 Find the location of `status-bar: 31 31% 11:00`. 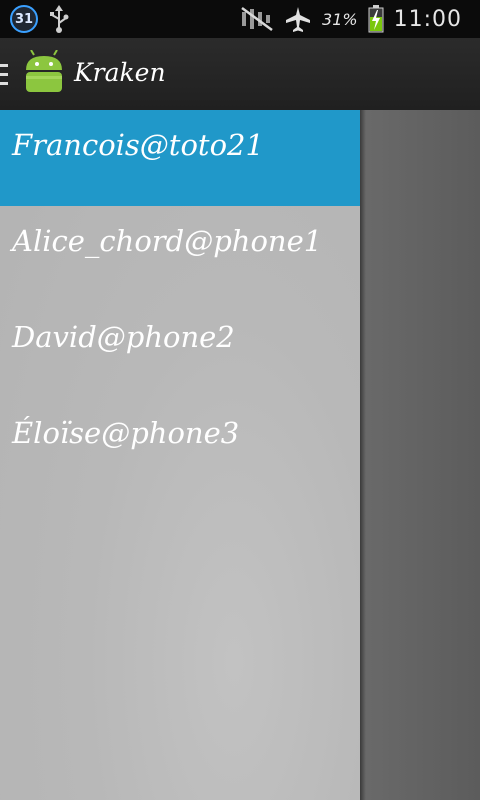

status-bar: 31 31% 11:00 is located at coordinates (240, 19).